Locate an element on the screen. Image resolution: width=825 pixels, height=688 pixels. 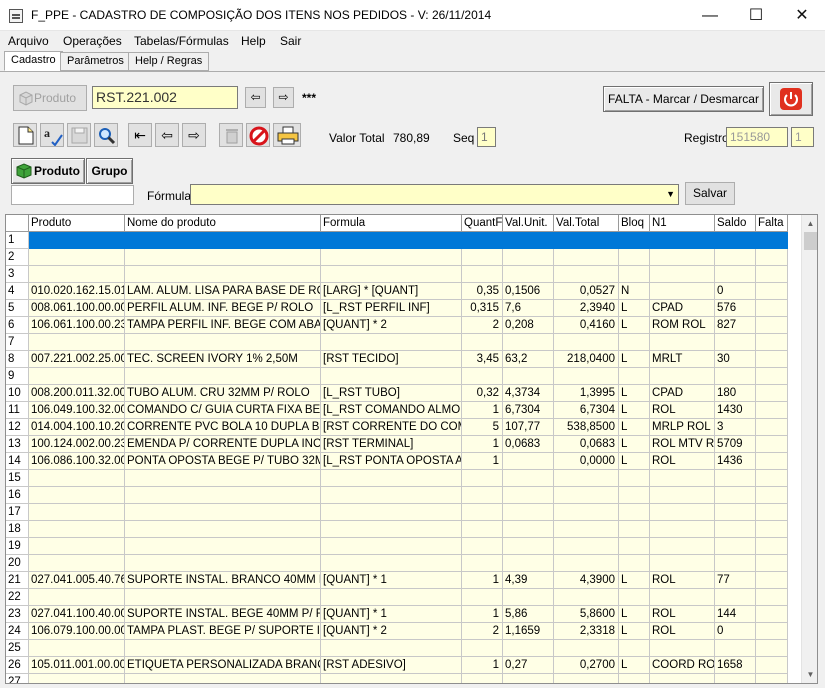
cell-val-total: 0,2700 is located at coordinates (586, 665).